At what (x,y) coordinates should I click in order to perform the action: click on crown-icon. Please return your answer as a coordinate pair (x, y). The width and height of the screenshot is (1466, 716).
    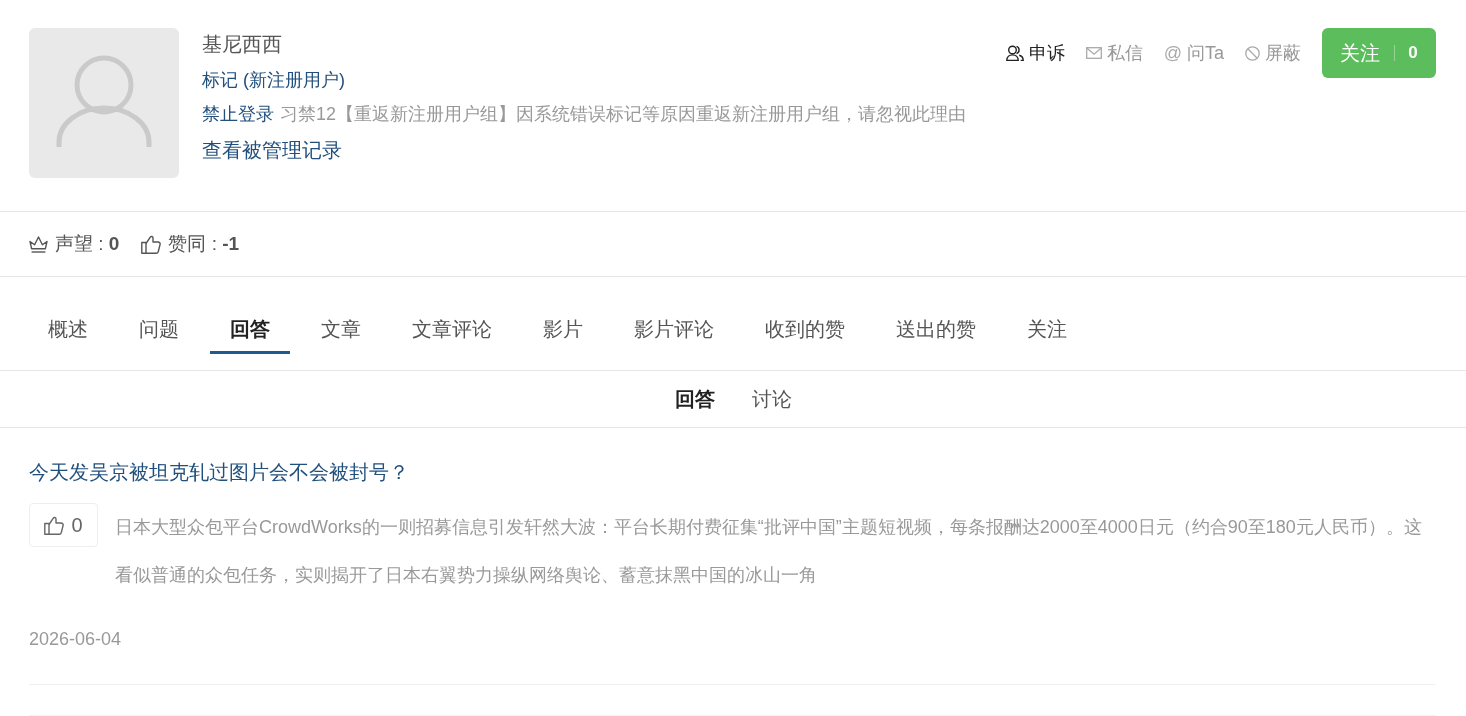
    Looking at the image, I should click on (38, 244).